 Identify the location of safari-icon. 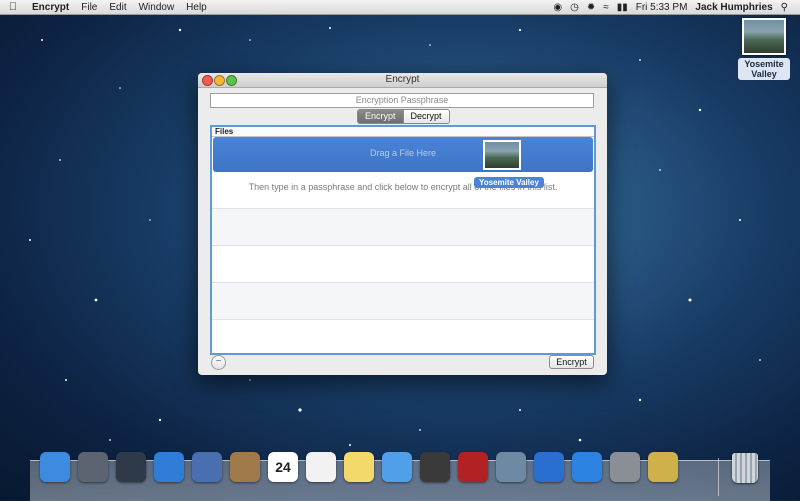
(169, 467).